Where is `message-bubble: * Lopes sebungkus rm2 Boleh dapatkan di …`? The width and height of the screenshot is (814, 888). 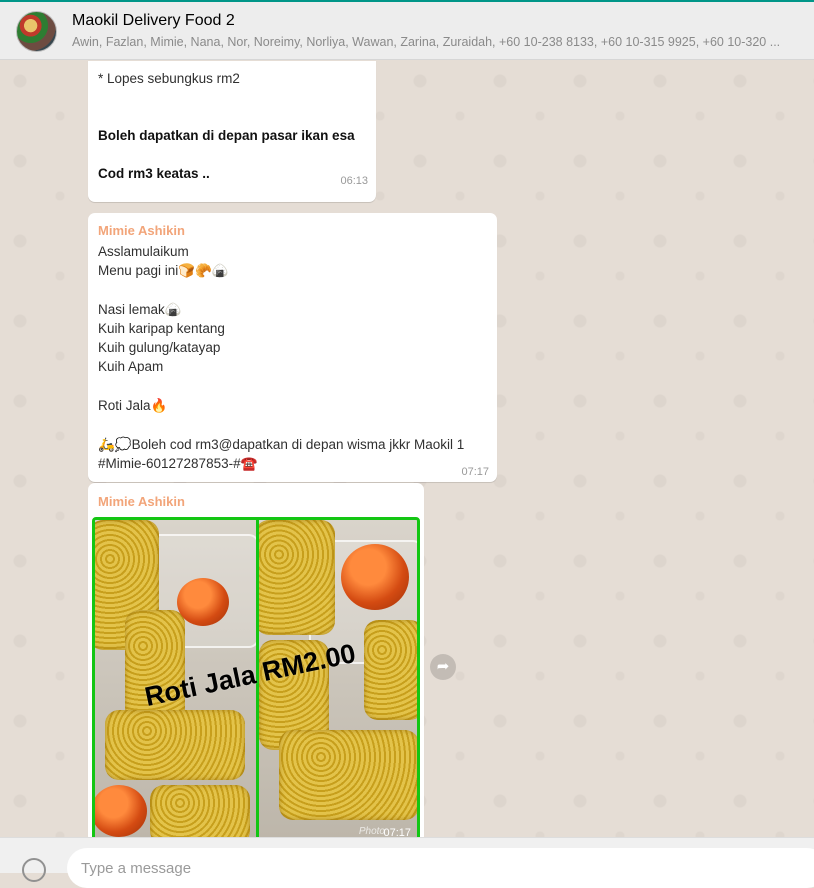
message-bubble: * Lopes sebungkus rm2 Boleh dapatkan di … is located at coordinates (232, 131).